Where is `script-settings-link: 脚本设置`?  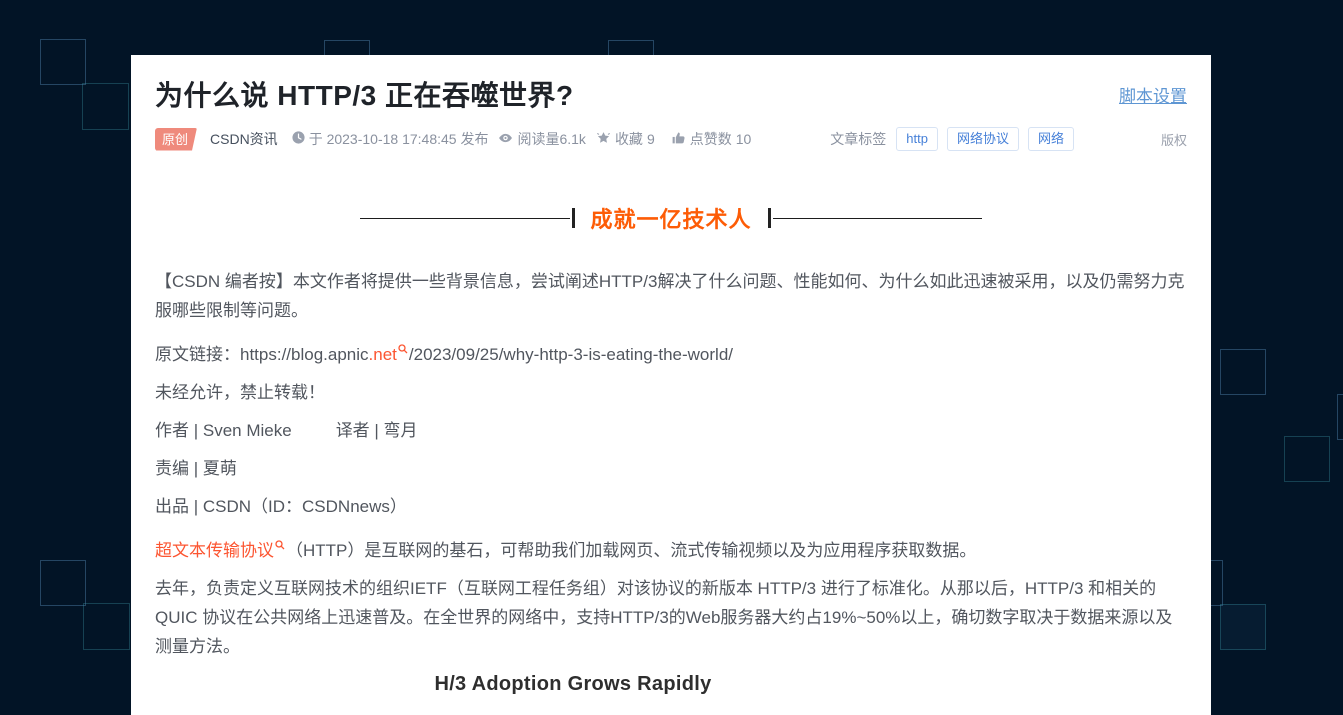 script-settings-link: 脚本设置 is located at coordinates (1153, 94).